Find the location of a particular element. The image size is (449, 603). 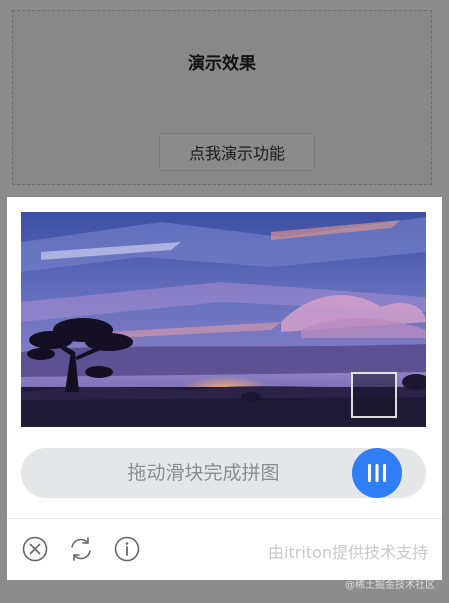

refresh-icon is located at coordinates (81, 549).